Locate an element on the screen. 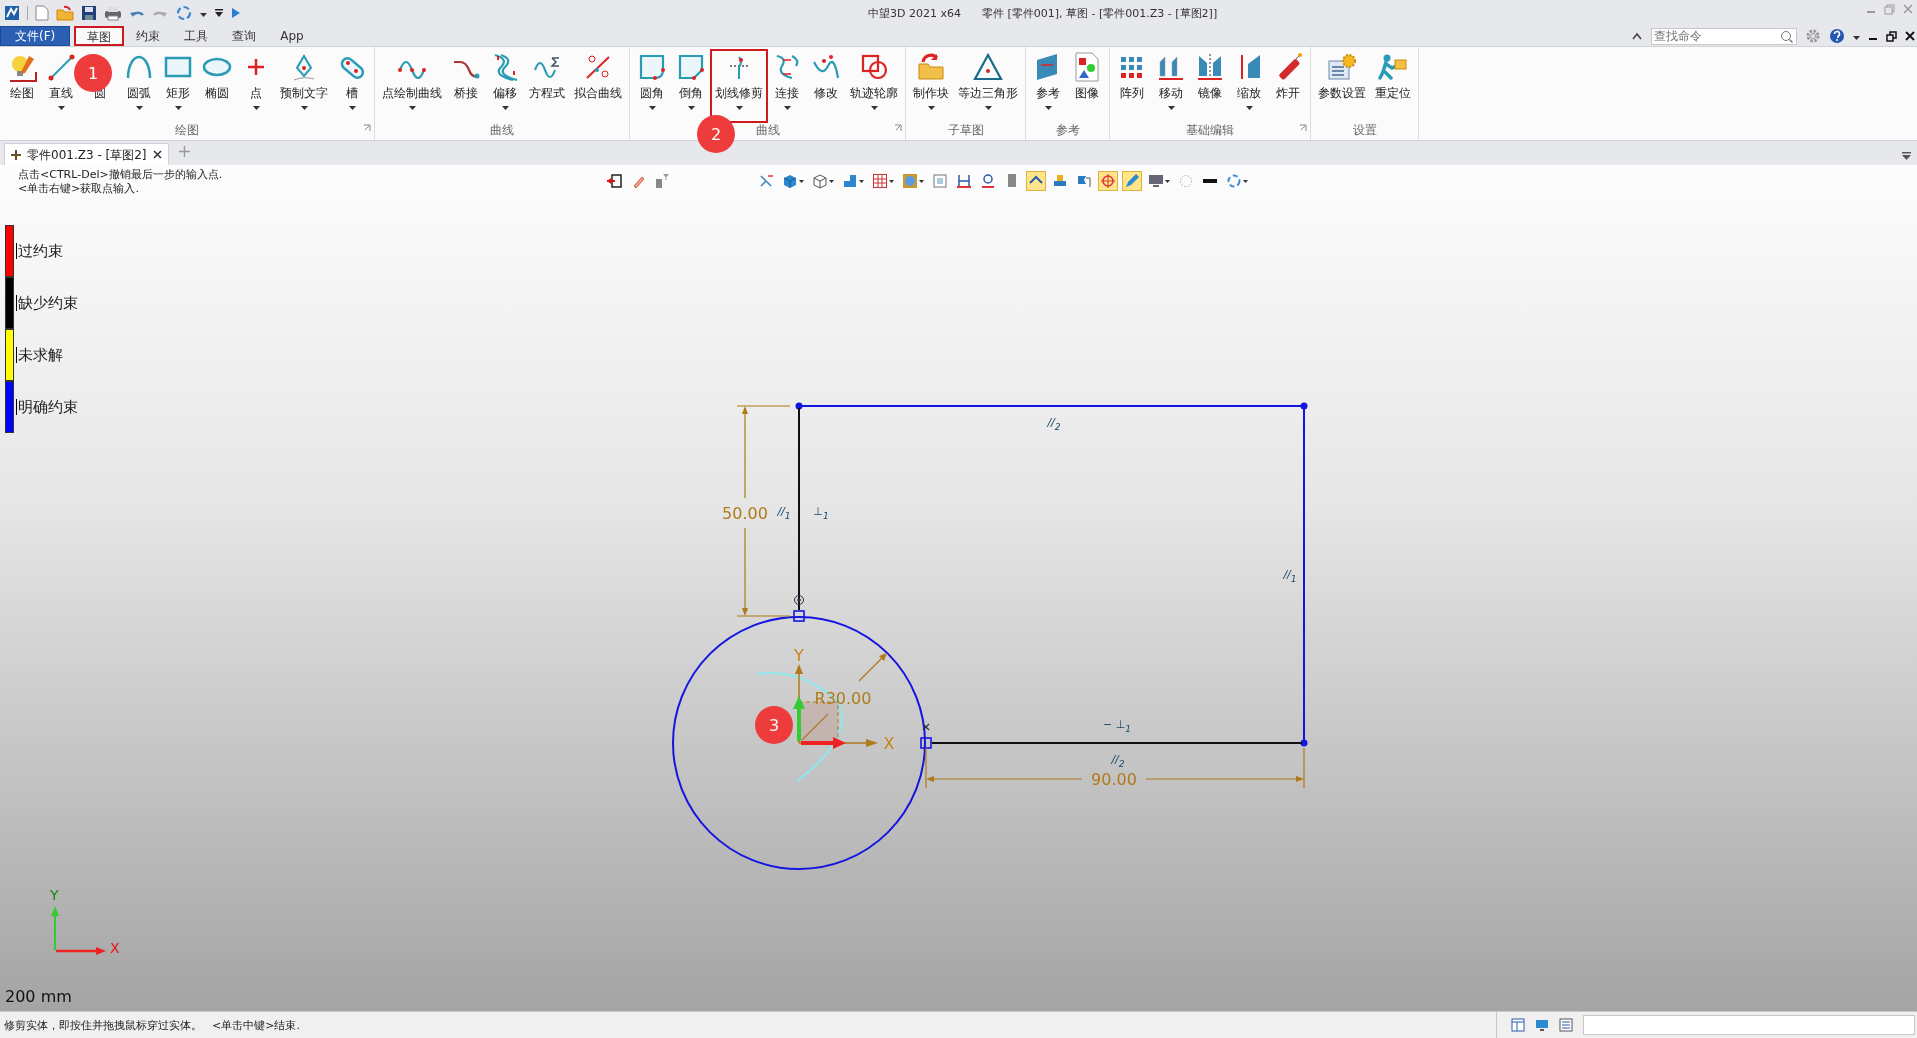 The image size is (1917, 1038). ribbon-button: 参考 is located at coordinates (1048, 86).